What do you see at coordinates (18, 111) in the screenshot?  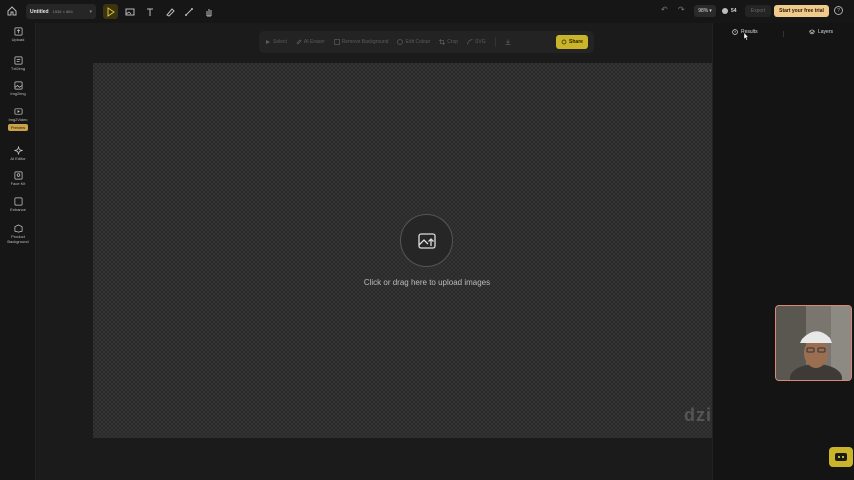 I see `video-icon` at bounding box center [18, 111].